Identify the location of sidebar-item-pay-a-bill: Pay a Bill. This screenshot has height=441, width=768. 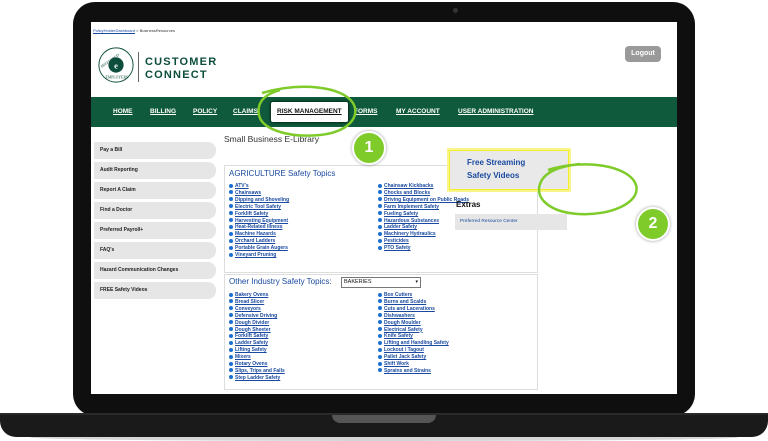
(155, 150).